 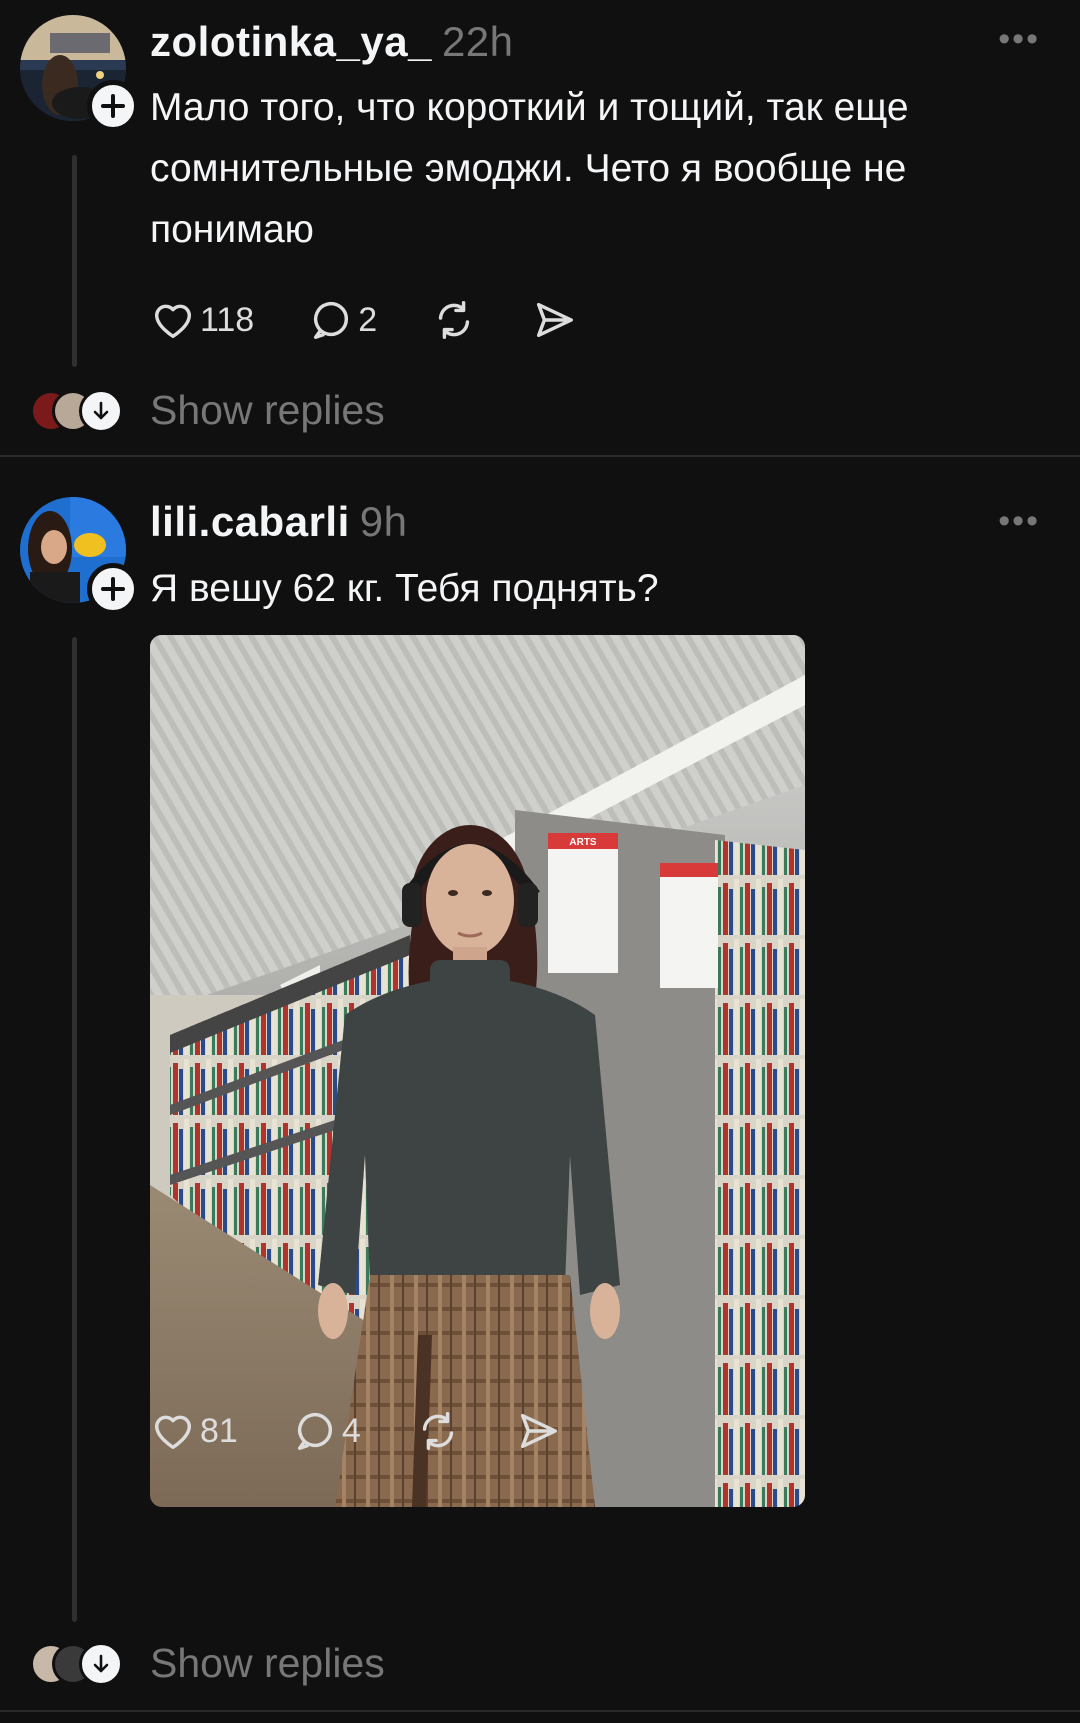 I want to click on post-text: Я вешу 62 кг. Тебя поднять?, so click(x=600, y=588).